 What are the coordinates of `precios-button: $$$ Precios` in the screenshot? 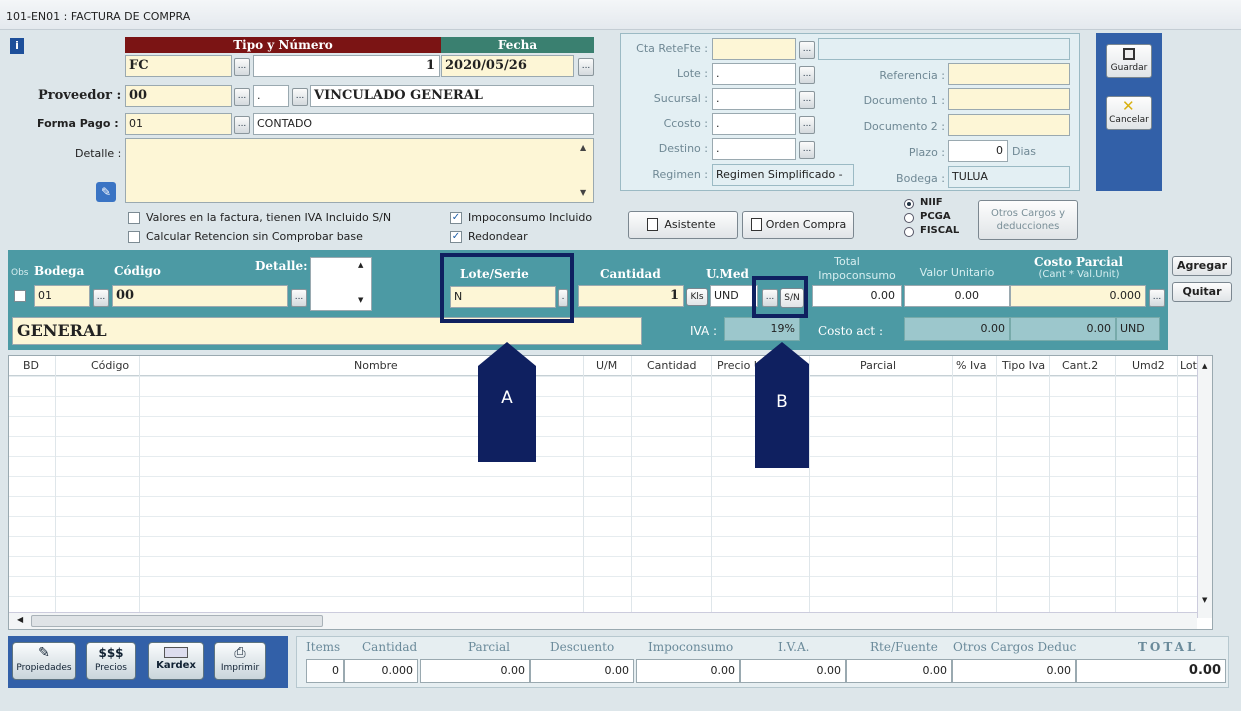 It's located at (111, 661).